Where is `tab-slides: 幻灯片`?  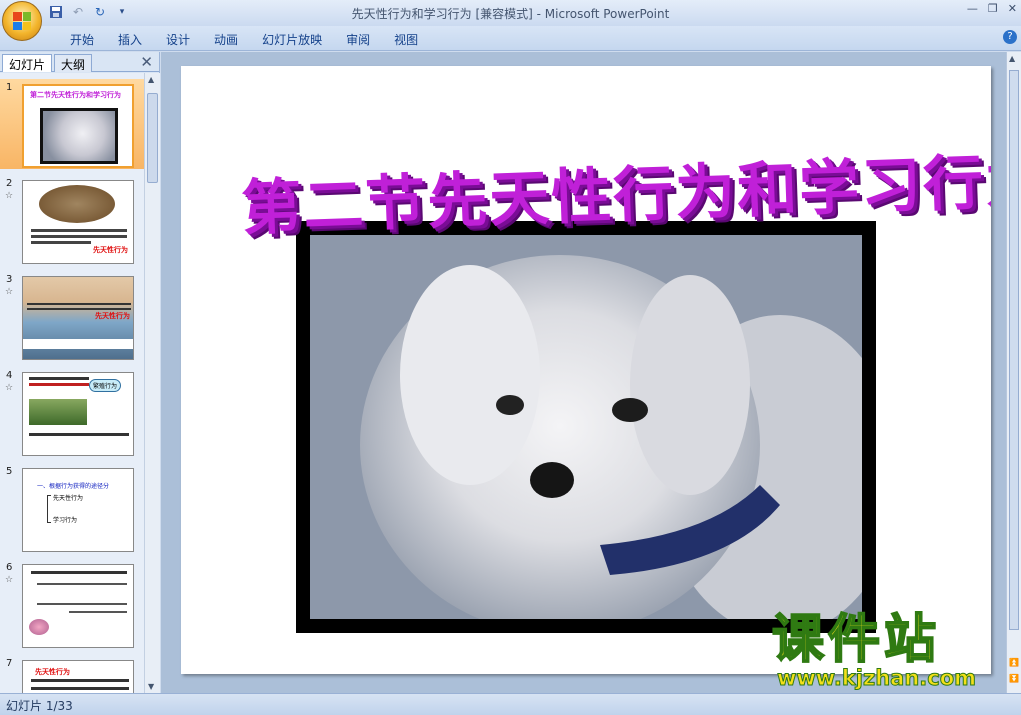
tab-slides: 幻灯片 is located at coordinates (27, 63).